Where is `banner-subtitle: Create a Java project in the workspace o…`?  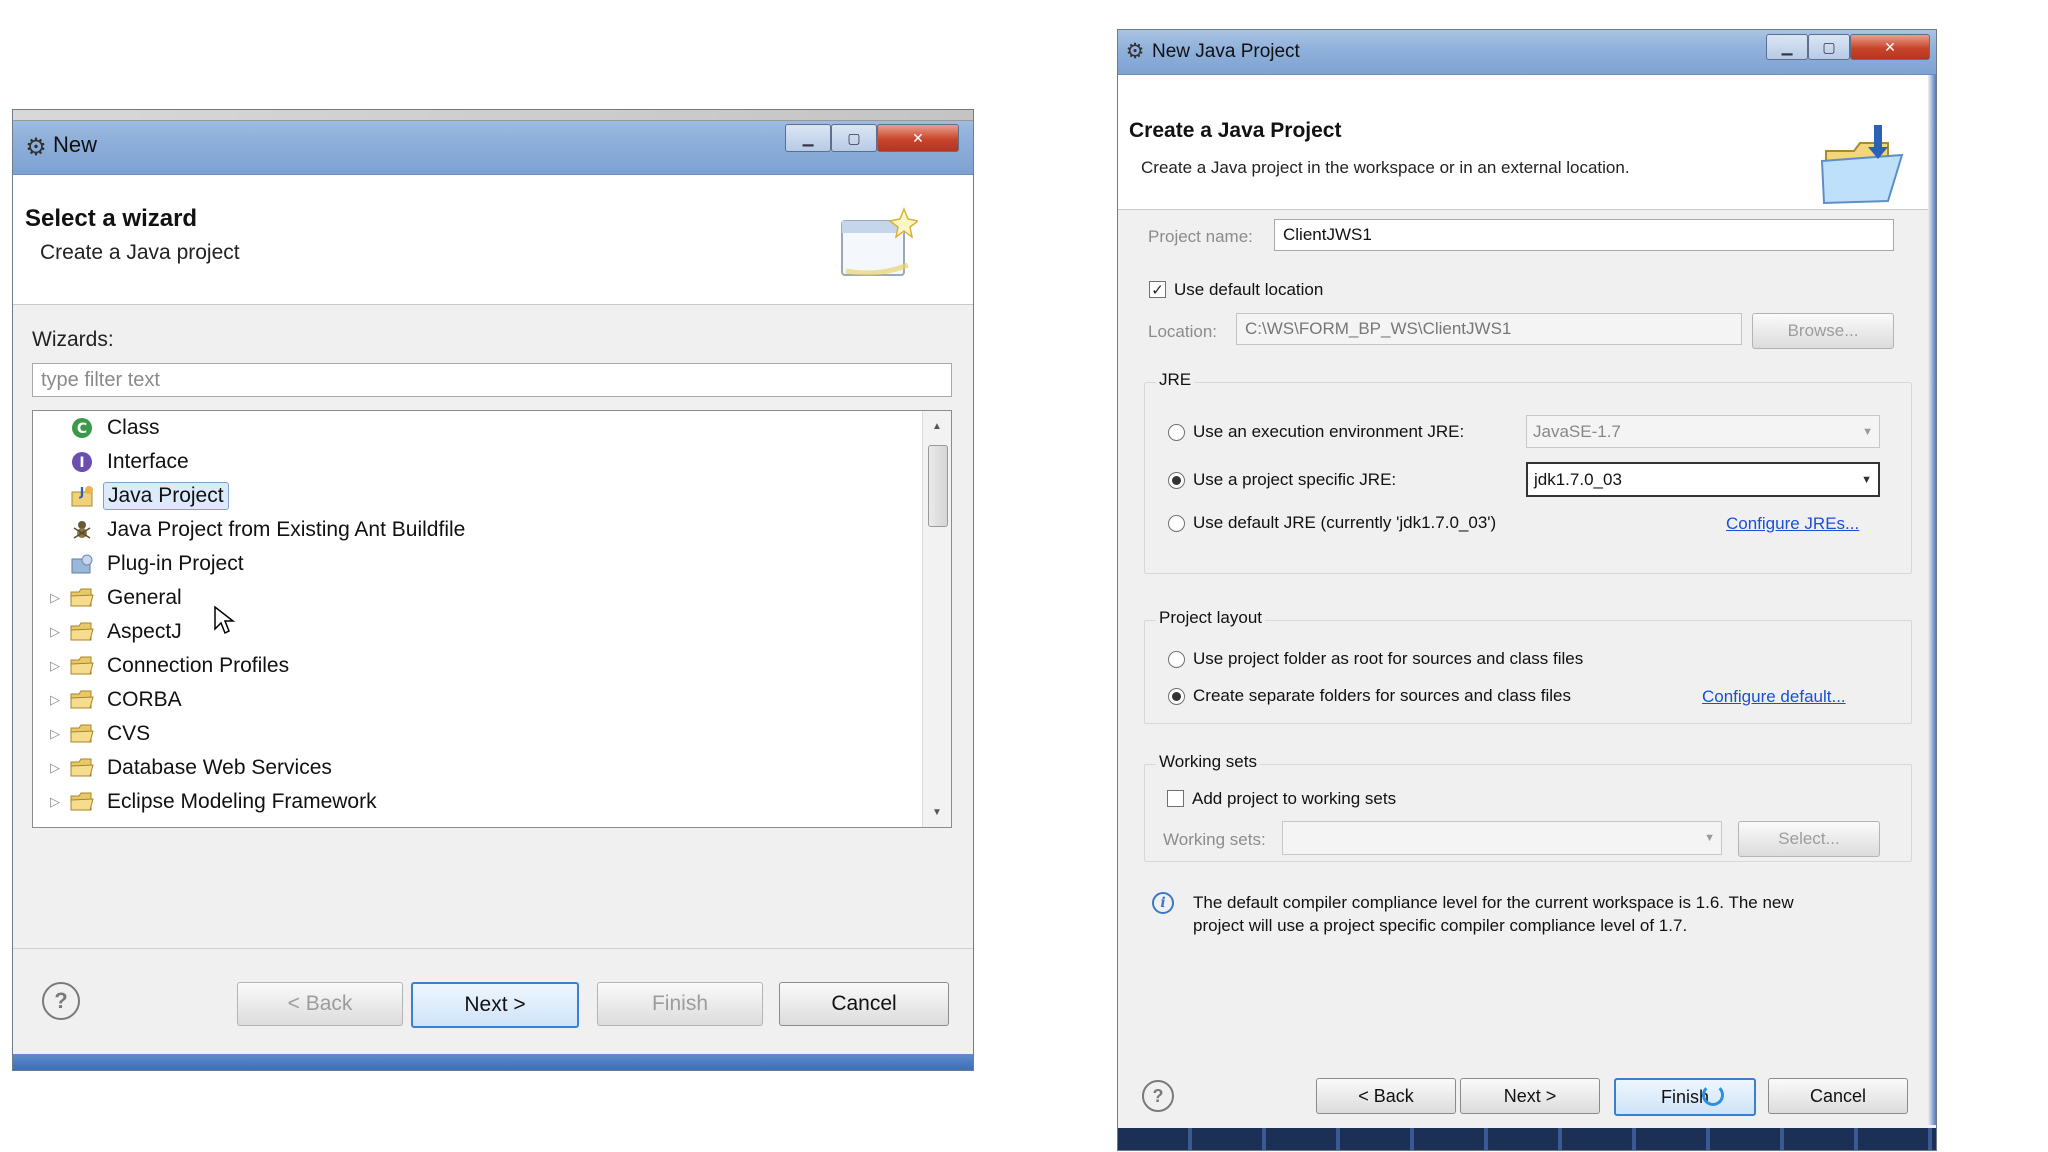
banner-subtitle: Create a Java project in the workspace o… is located at coordinates (1385, 167).